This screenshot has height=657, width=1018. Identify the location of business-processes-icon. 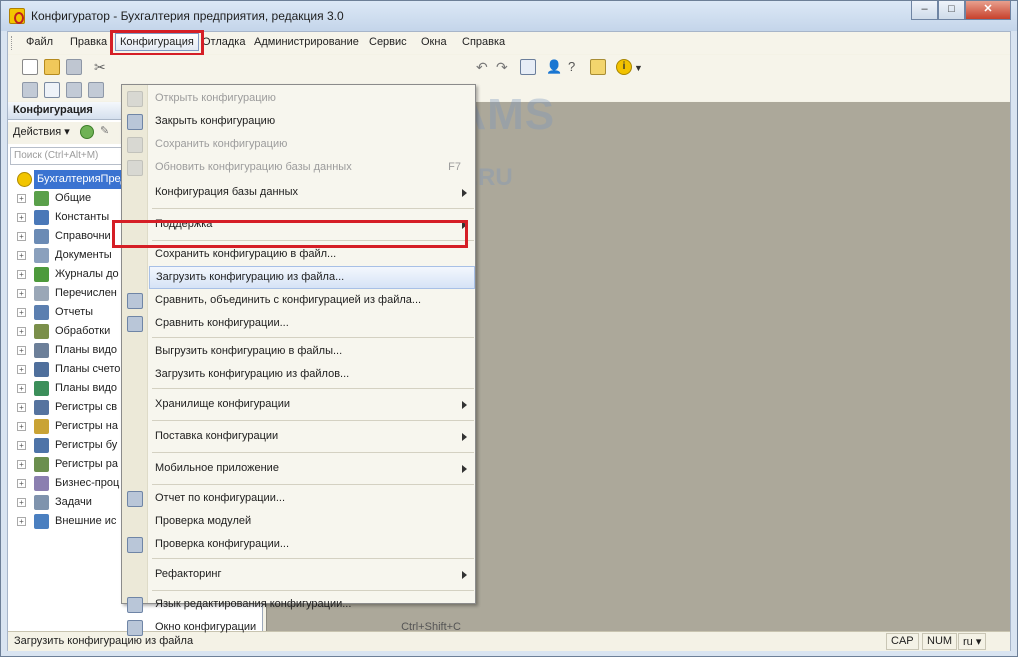
(41, 483).